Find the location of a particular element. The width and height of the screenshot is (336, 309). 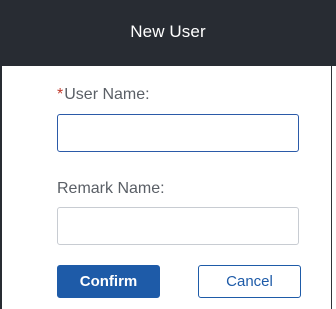

dialog-title: New User is located at coordinates (168, 31).